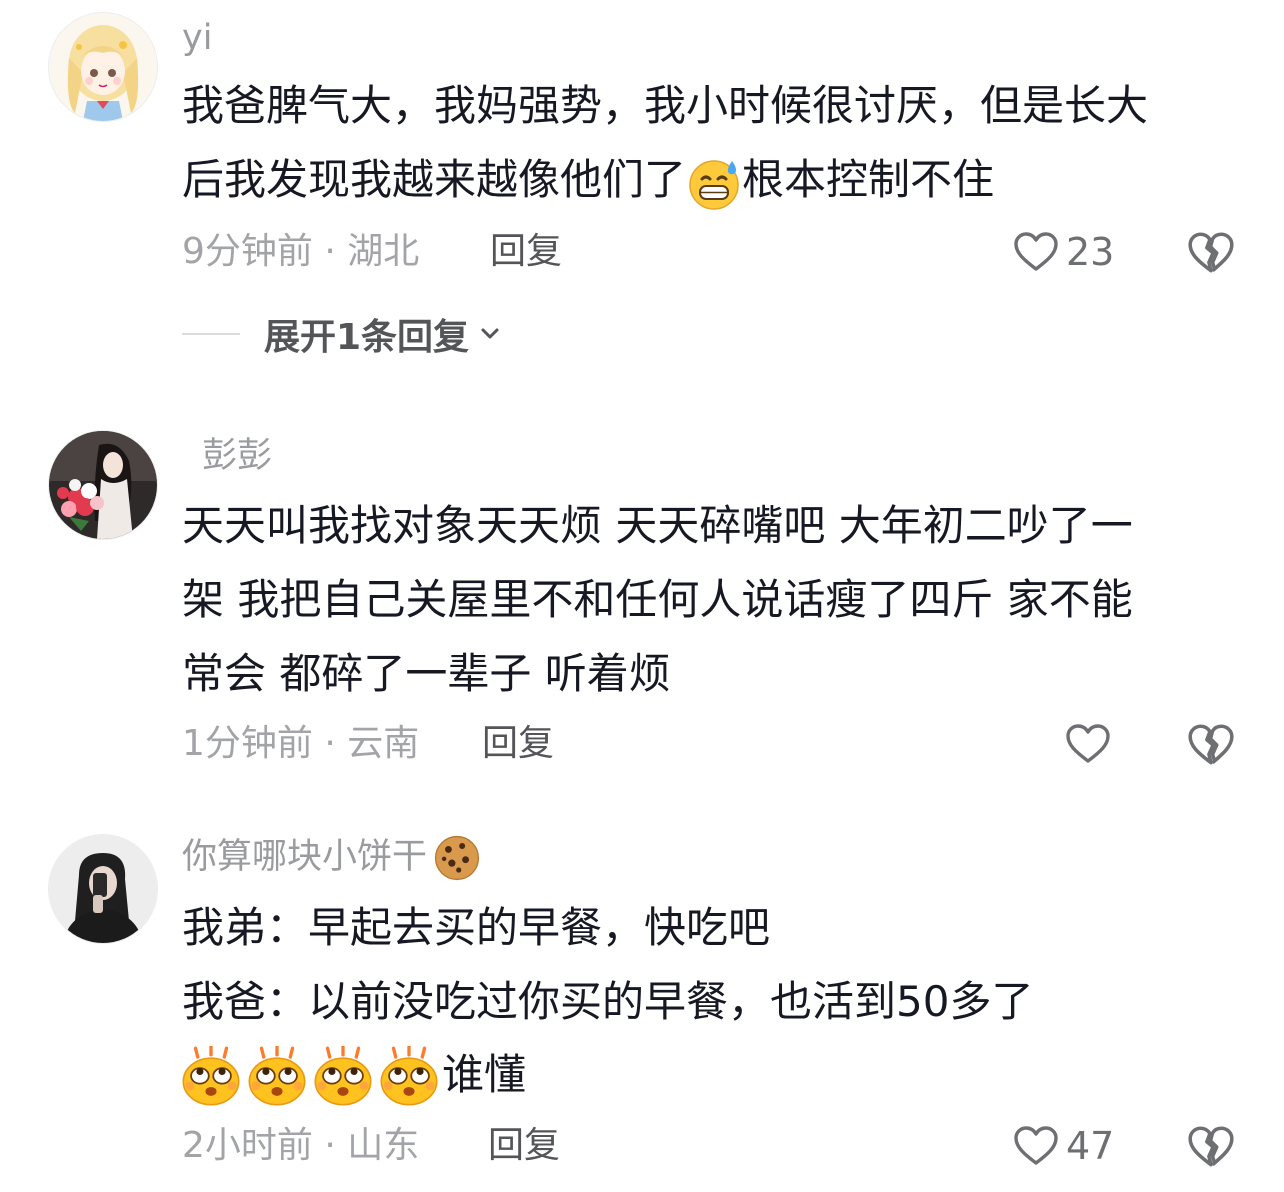 The width and height of the screenshot is (1284, 1192). I want to click on expand-replies-label: 展开1条回复, so click(367, 337).